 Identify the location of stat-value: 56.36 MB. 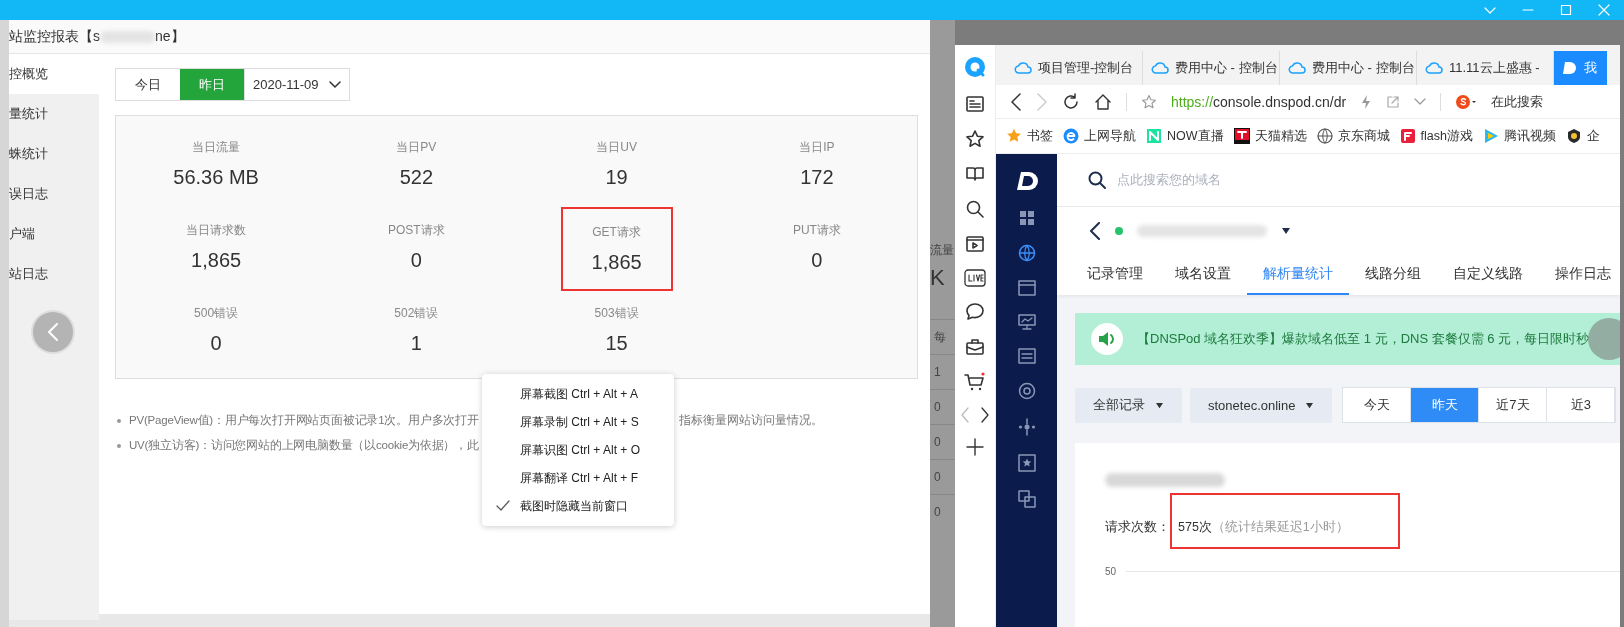
(216, 177).